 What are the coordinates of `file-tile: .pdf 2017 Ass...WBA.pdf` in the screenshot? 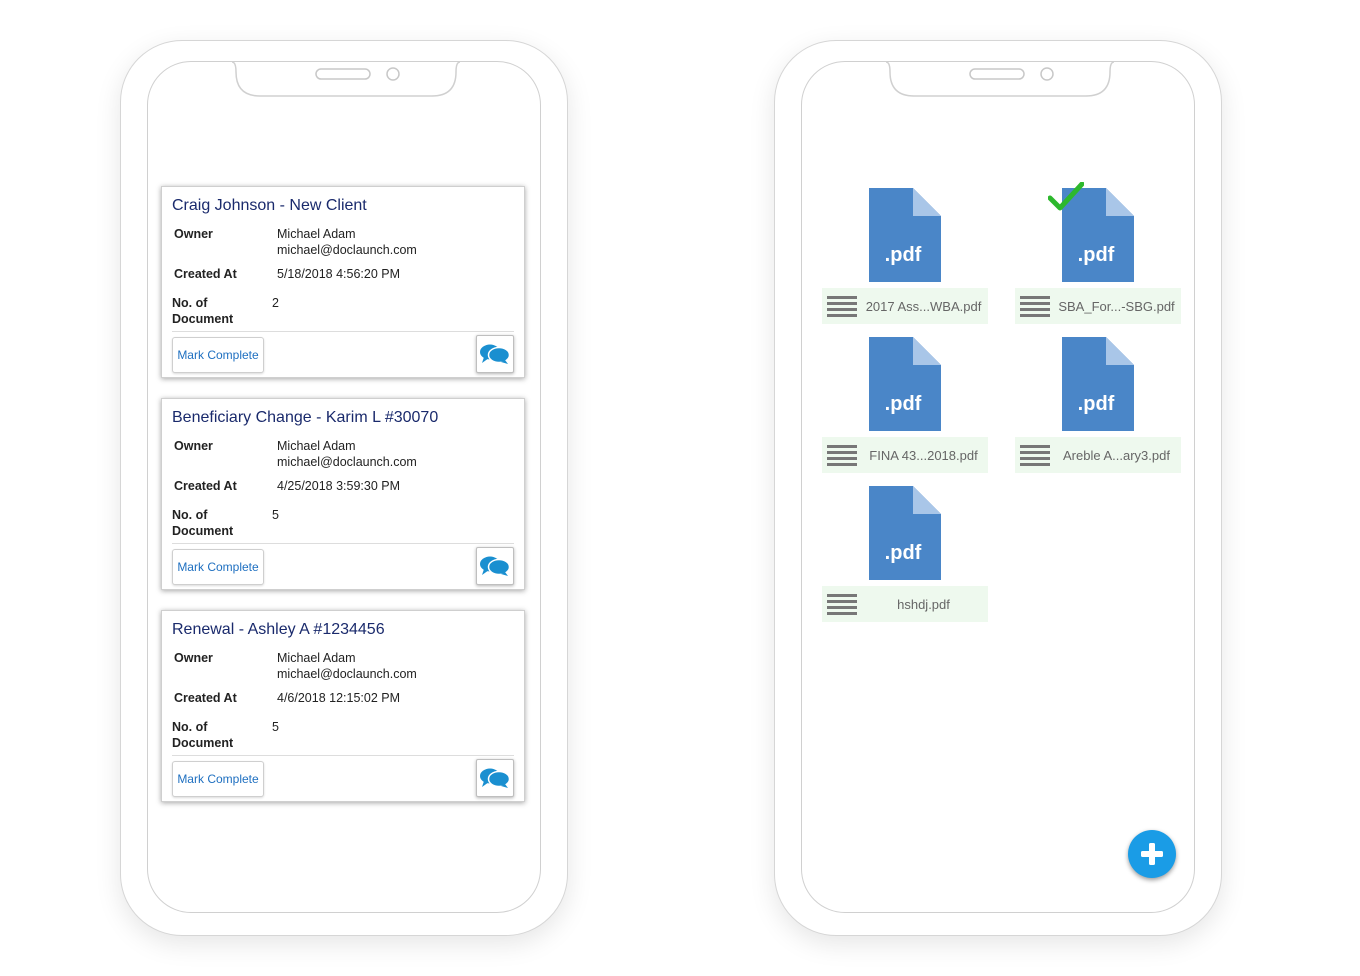 It's located at (905, 258).